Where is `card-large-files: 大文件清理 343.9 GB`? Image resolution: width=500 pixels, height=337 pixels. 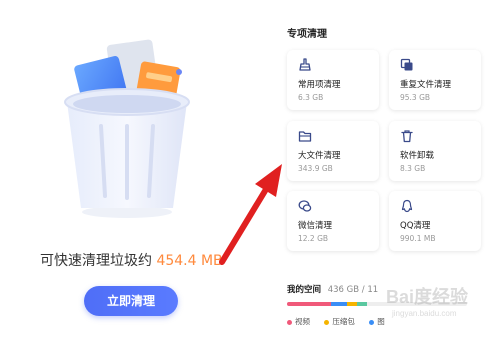
card-large-files: 大文件清理 343.9 GB is located at coordinates (333, 151).